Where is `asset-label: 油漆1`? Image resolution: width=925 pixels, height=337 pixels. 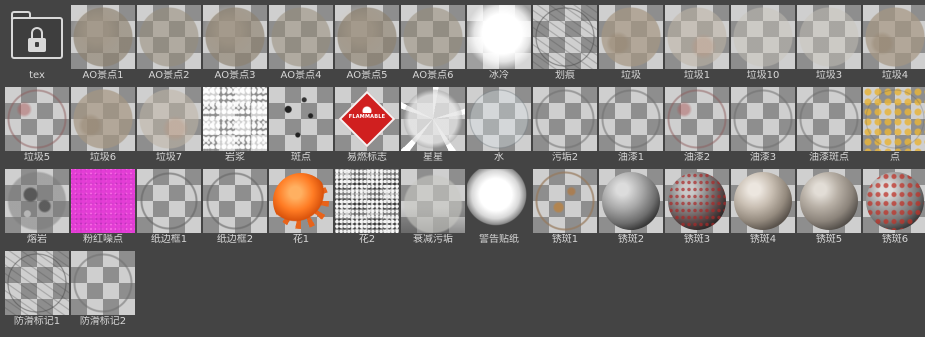
asset-label: 油漆1 is located at coordinates (631, 157).